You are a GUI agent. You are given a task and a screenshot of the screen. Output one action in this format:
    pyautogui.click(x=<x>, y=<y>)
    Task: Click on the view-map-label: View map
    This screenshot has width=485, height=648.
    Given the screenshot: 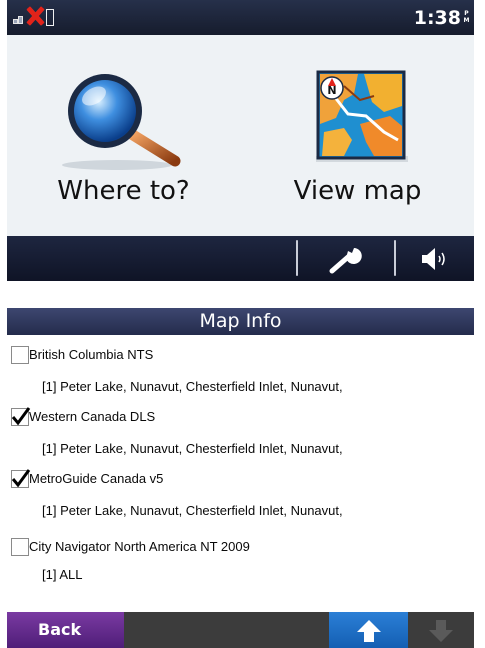 What is the action you would take?
    pyautogui.click(x=357, y=191)
    